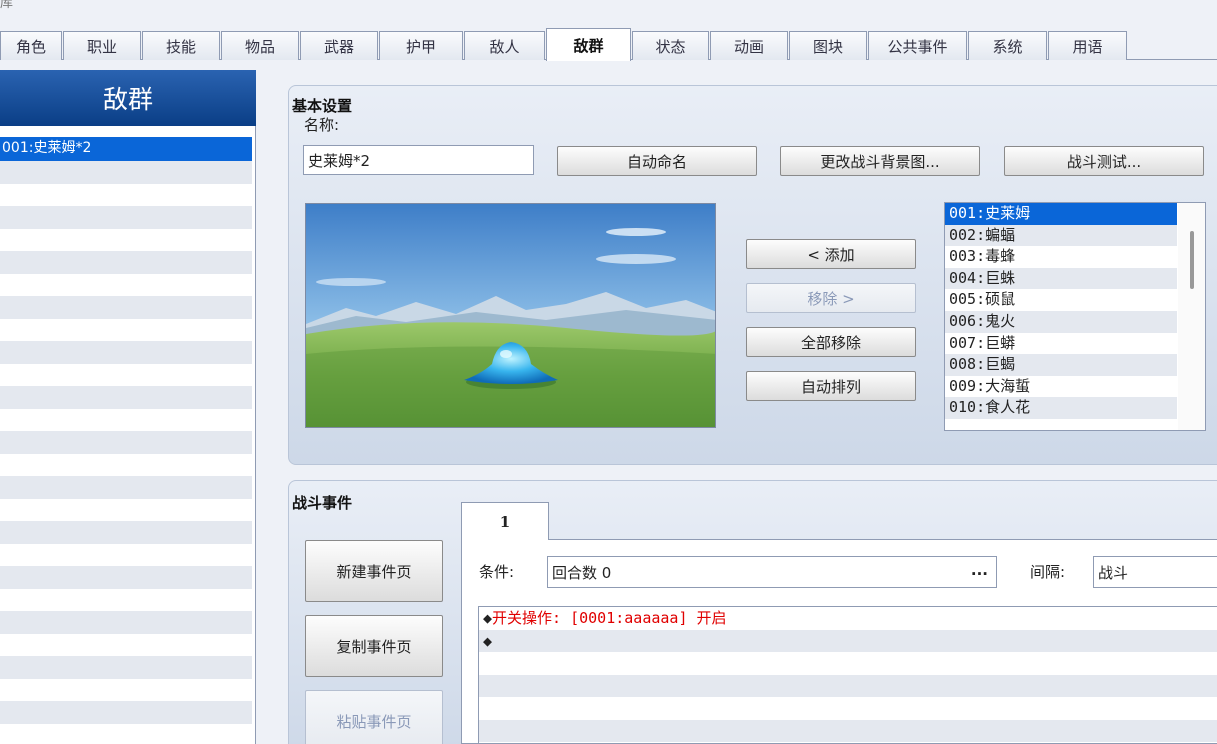 The height and width of the screenshot is (744, 1217). What do you see at coordinates (505, 521) in the screenshot?
I see `event-page-tab-1: 1` at bounding box center [505, 521].